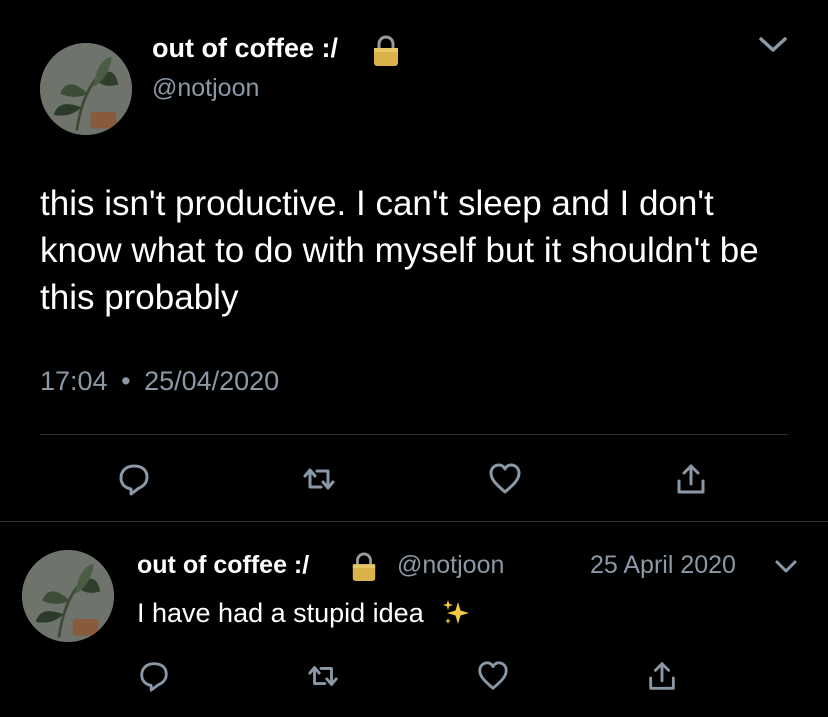  I want to click on tweet-text-content: I have had a stupid idea, so click(280, 613).